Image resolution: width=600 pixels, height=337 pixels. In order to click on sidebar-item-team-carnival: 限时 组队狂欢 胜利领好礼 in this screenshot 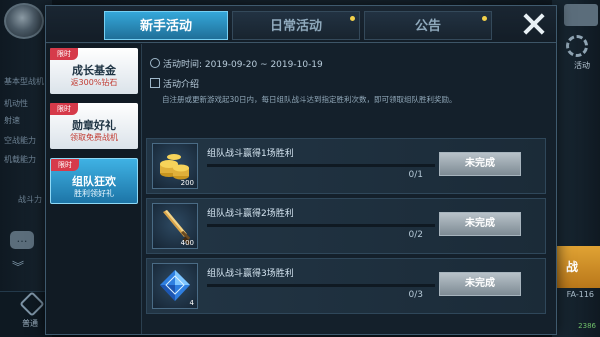, I will do `click(94, 181)`.